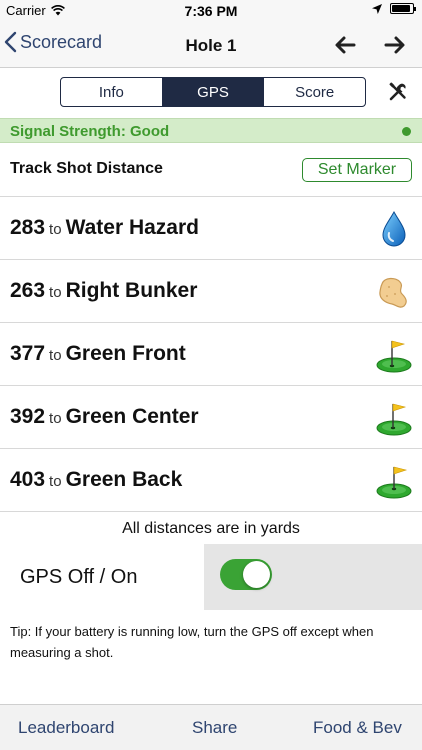  I want to click on segment-gps: GPS, so click(213, 92).